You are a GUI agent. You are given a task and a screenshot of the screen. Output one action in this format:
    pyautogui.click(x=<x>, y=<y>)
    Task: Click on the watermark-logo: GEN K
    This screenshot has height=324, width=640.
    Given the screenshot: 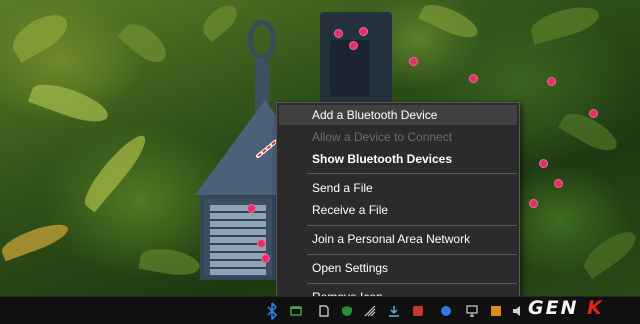 What is the action you would take?
    pyautogui.click(x=566, y=308)
    